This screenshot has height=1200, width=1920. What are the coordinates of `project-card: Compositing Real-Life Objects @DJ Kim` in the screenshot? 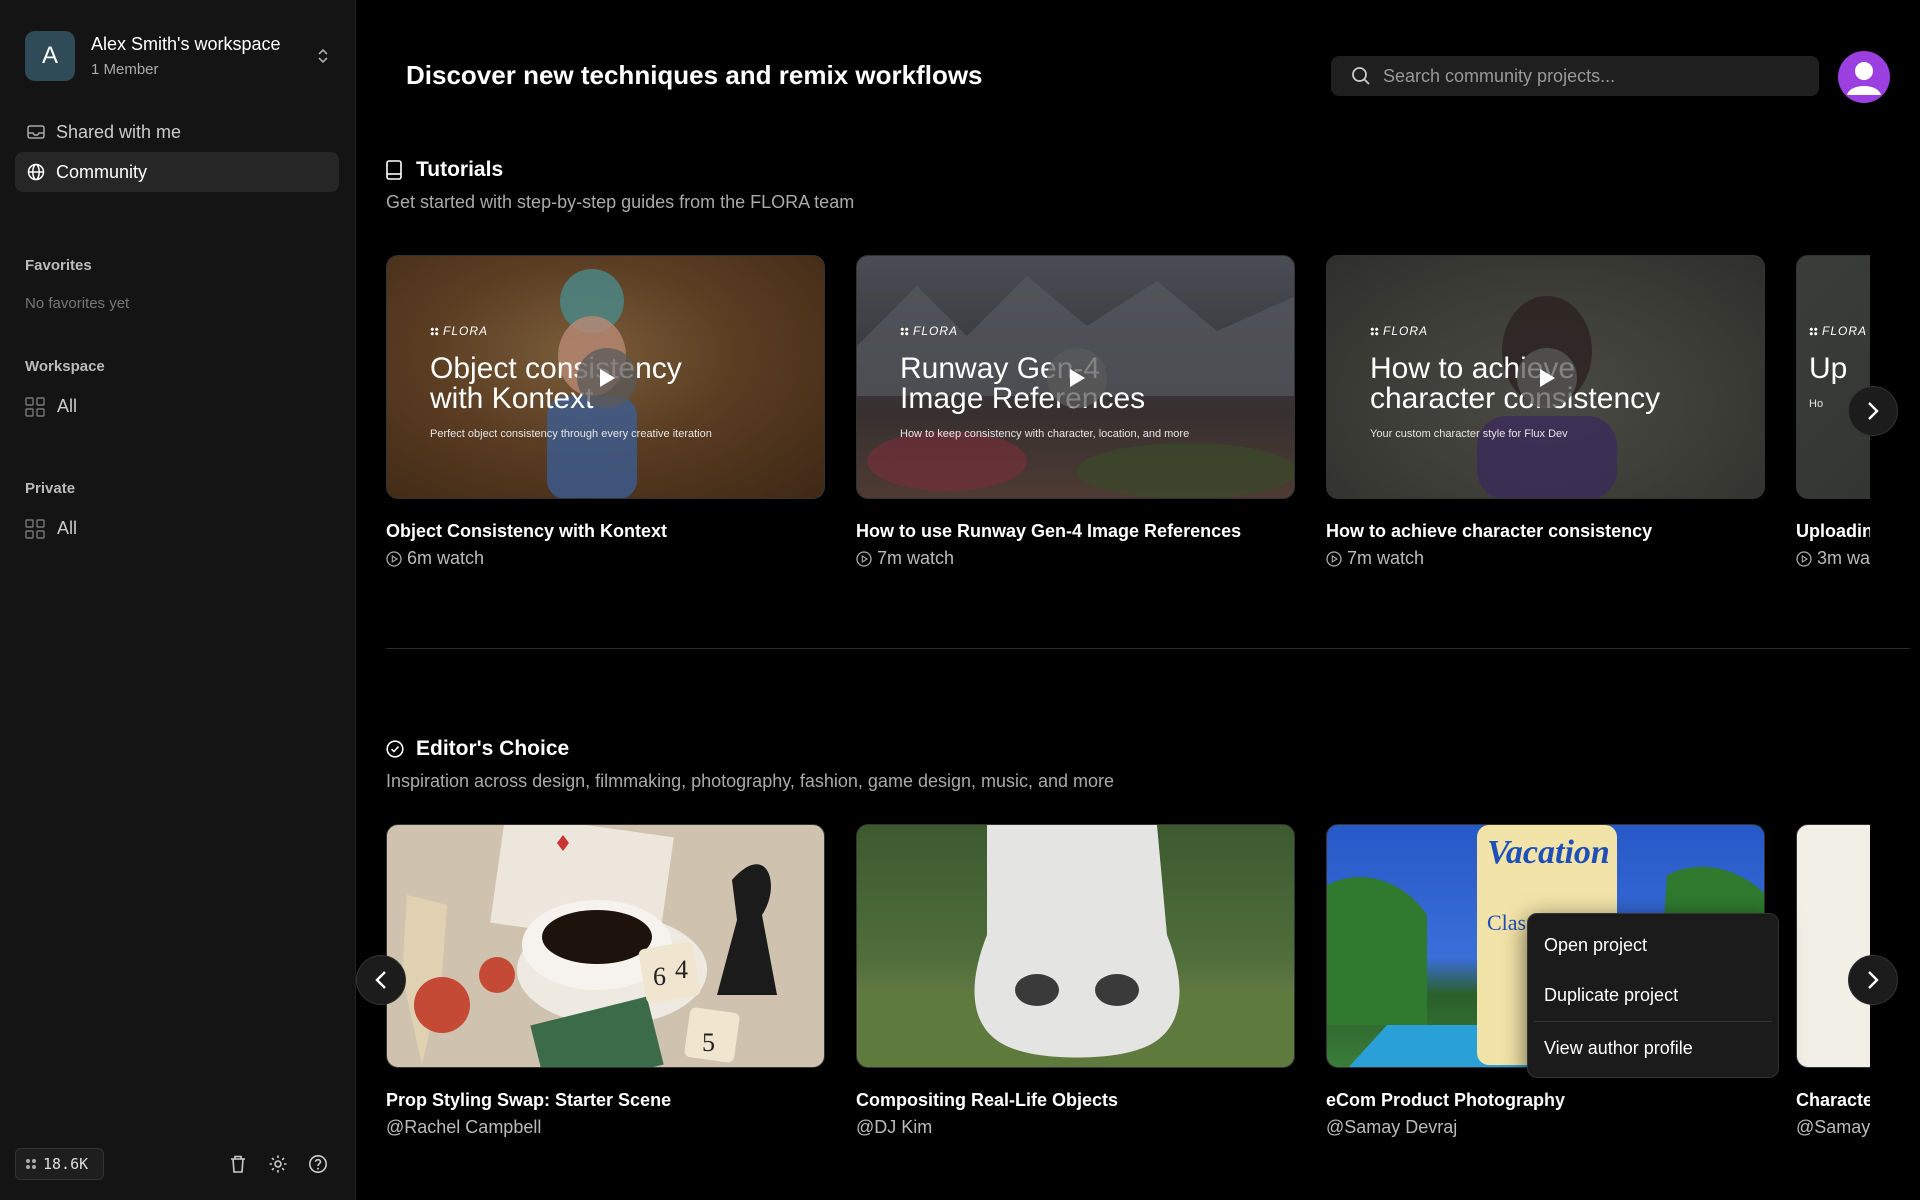 It's located at (1075, 981).